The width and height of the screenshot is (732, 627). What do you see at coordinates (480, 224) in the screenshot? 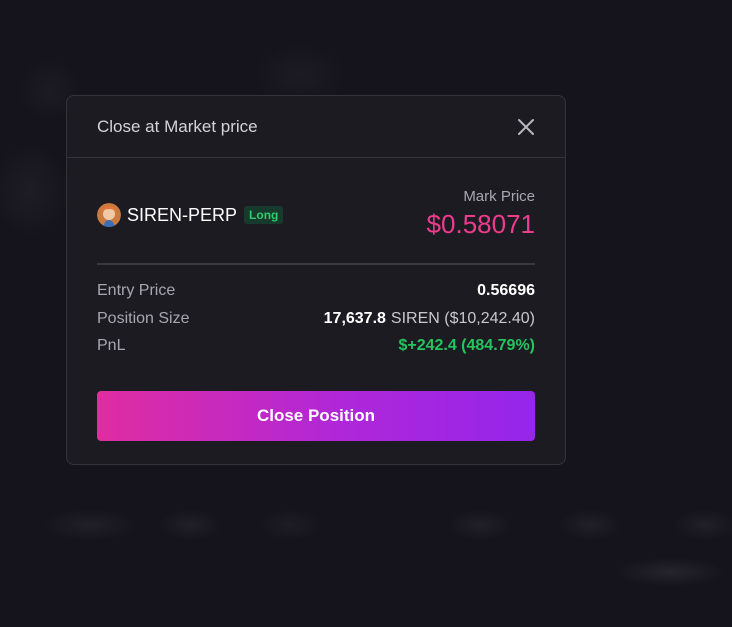
I see `mark-price-value: $0.58071` at bounding box center [480, 224].